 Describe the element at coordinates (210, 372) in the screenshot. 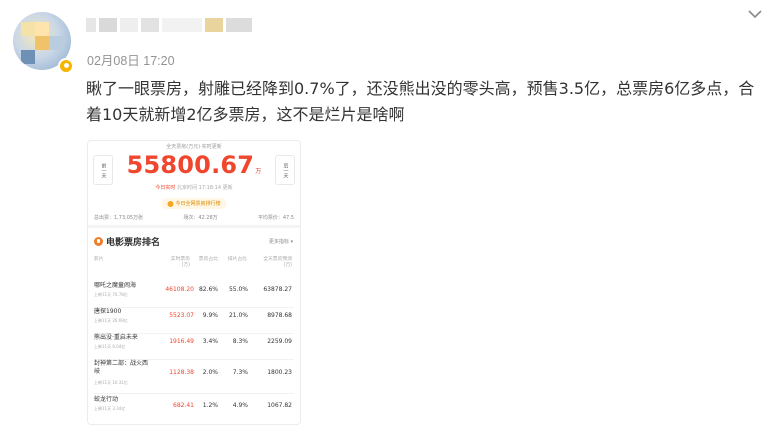

I see `share-cell: 2.0%` at that location.